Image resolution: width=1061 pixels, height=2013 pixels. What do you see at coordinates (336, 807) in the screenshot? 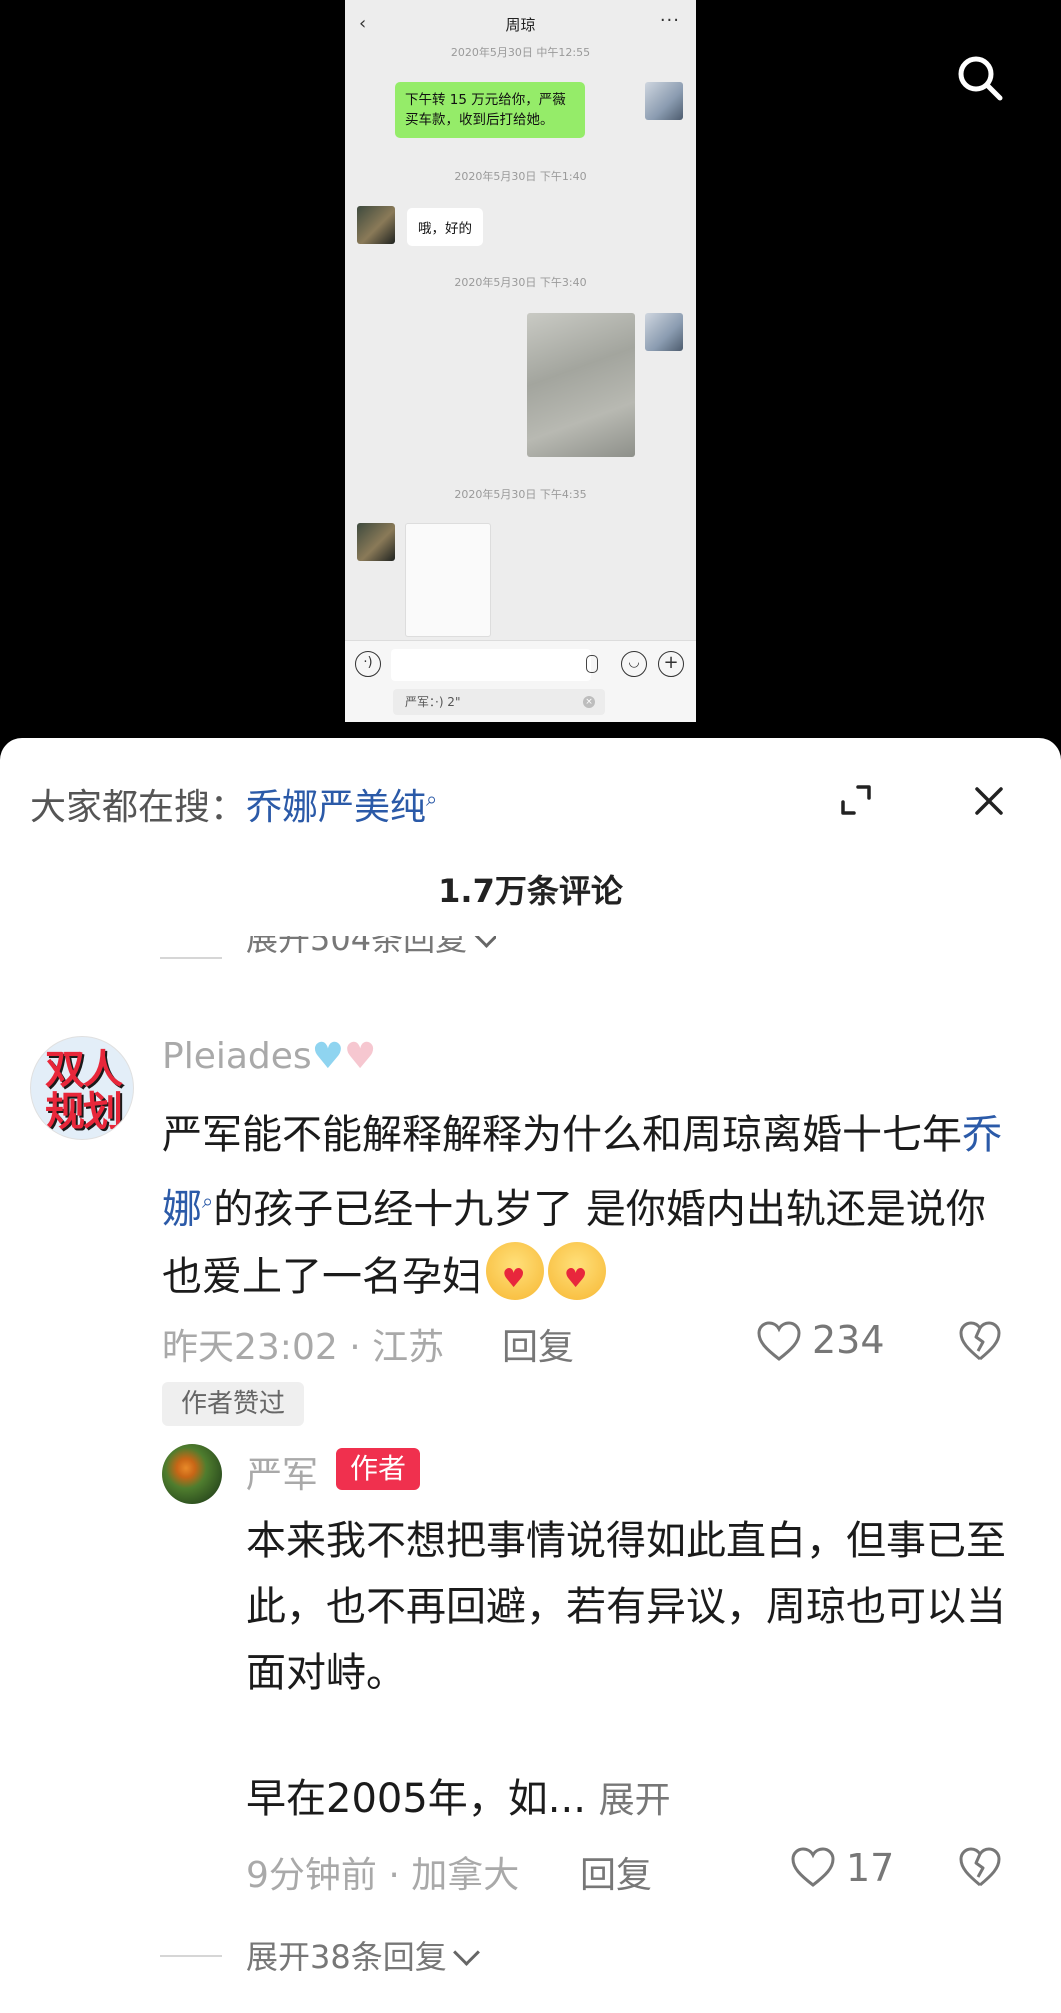
I see `hot-search-keyword: 乔娜严美纯` at bounding box center [336, 807].